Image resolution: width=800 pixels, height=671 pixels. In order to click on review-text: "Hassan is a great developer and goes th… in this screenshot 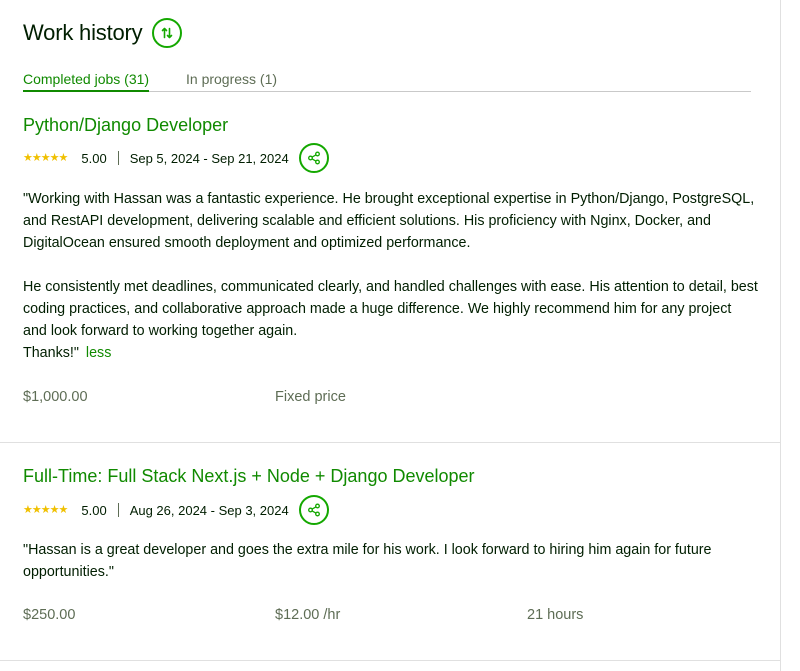, I will do `click(390, 561)`.